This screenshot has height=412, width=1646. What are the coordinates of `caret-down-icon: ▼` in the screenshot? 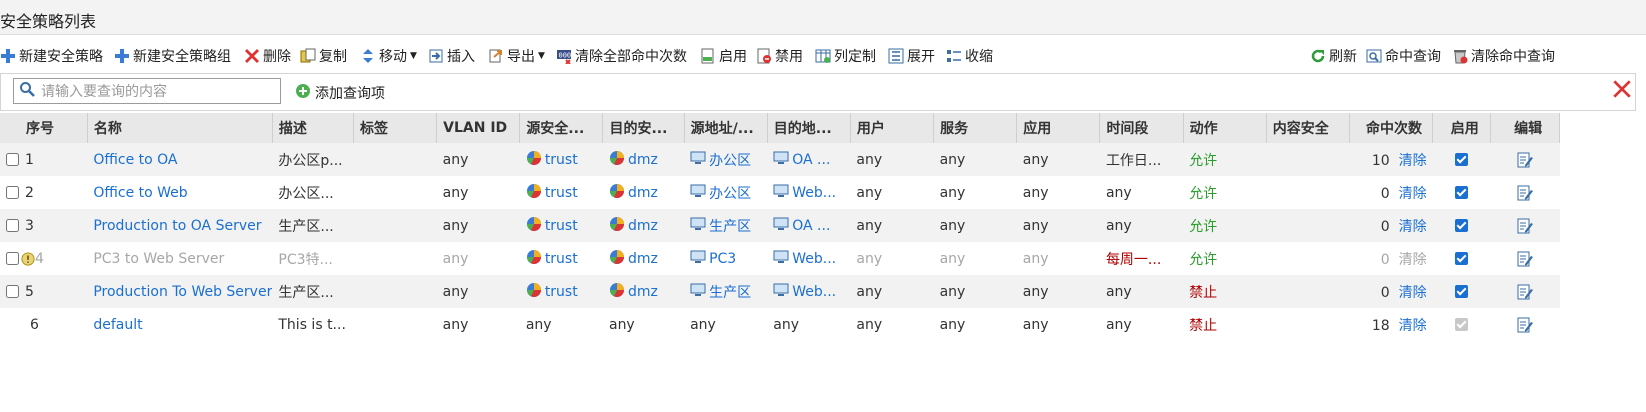 It's located at (413, 56).